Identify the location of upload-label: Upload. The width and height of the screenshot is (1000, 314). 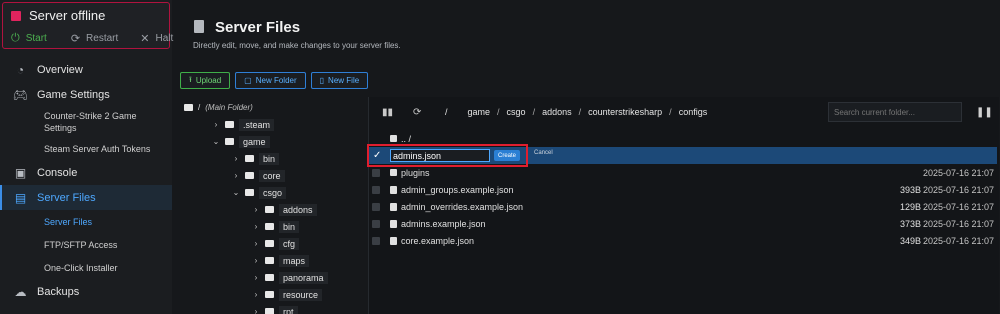
(208, 80).